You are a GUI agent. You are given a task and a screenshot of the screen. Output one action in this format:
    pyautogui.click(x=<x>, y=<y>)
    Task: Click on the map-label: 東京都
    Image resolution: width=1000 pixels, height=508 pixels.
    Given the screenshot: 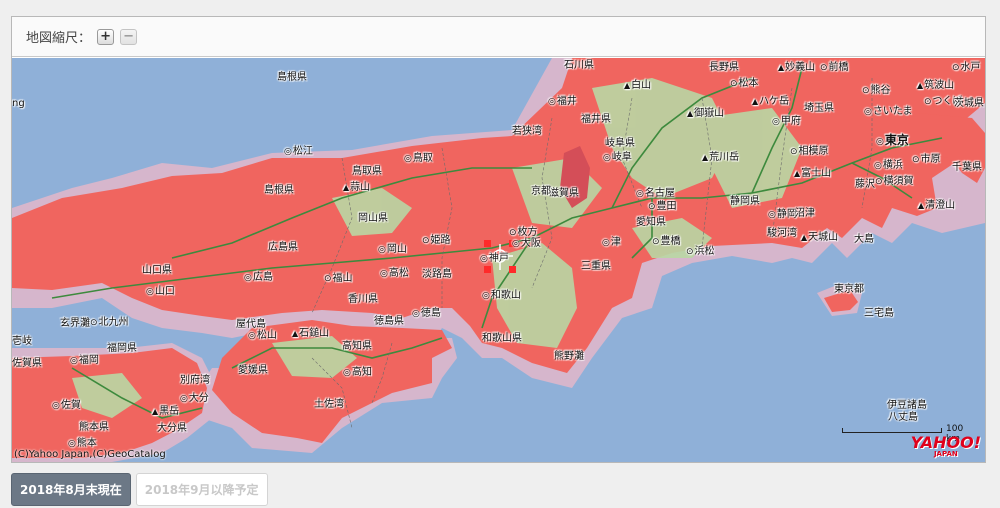 What is the action you would take?
    pyautogui.click(x=849, y=289)
    